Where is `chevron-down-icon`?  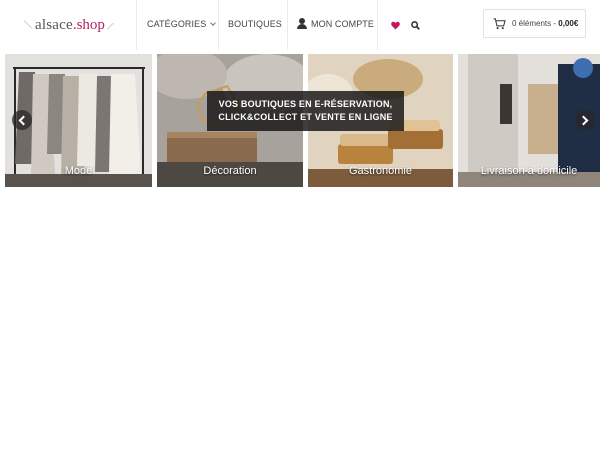 chevron-down-icon is located at coordinates (213, 22).